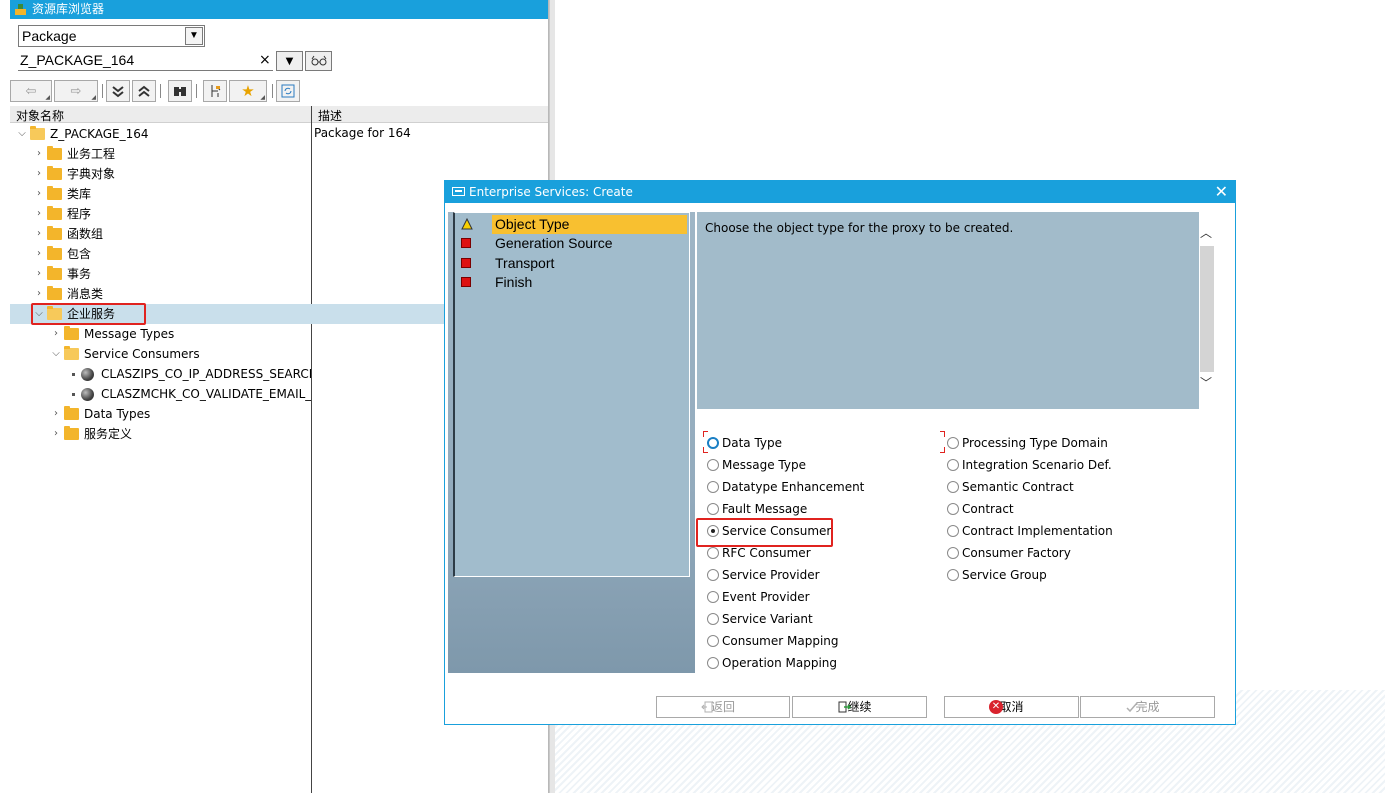 Image resolution: width=1385 pixels, height=793 pixels. I want to click on chevron-down-icon: ▼, so click(194, 36).